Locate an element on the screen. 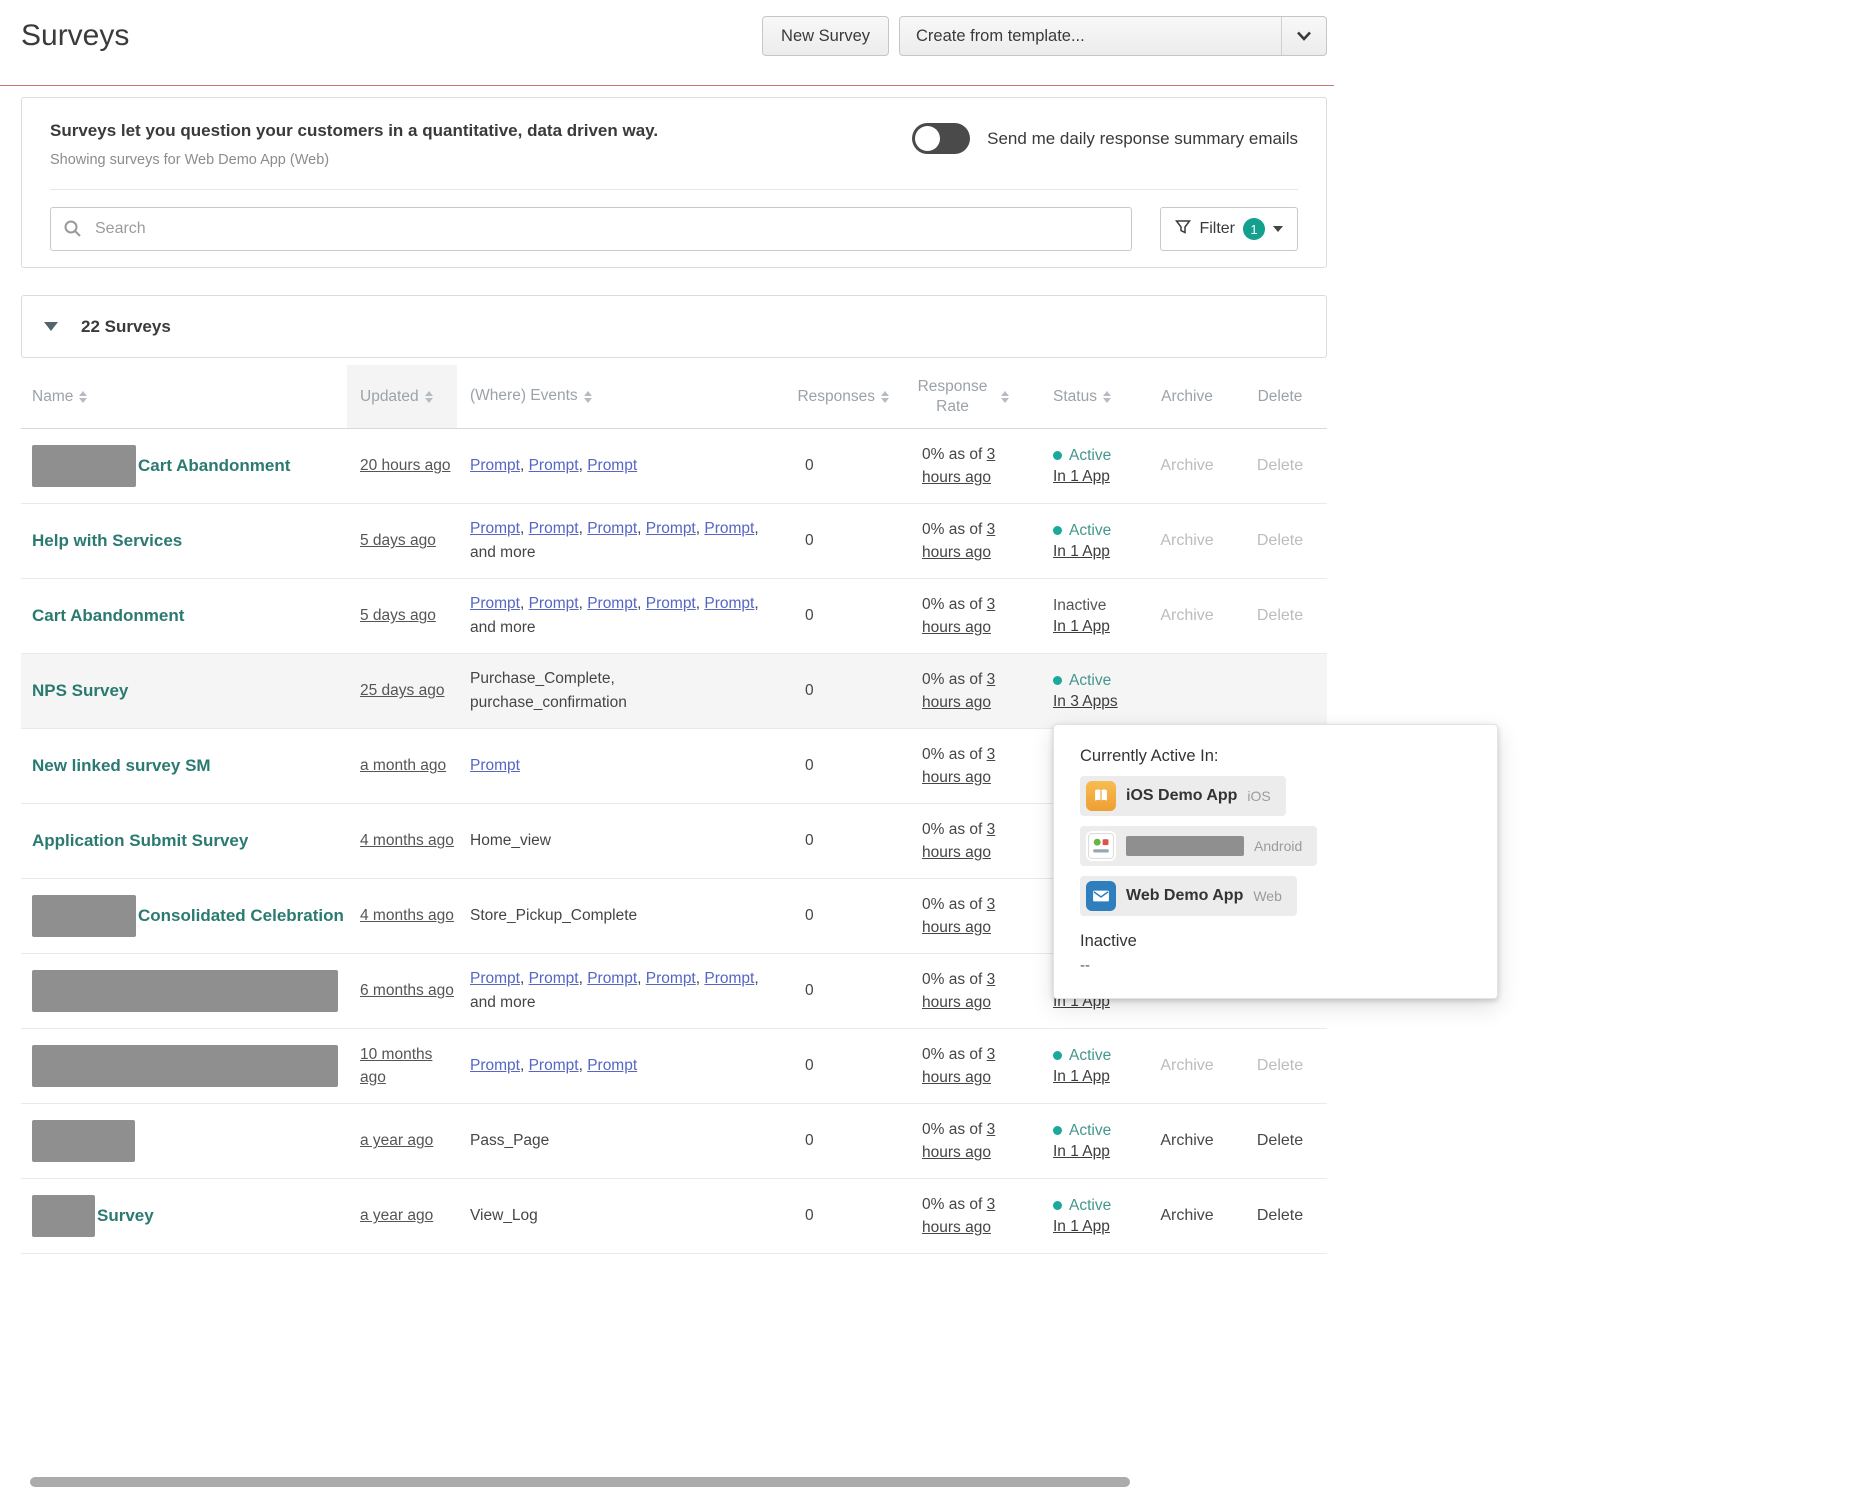  events-cell: Purchase_Complete, purchase_confirmation is located at coordinates (548, 690).